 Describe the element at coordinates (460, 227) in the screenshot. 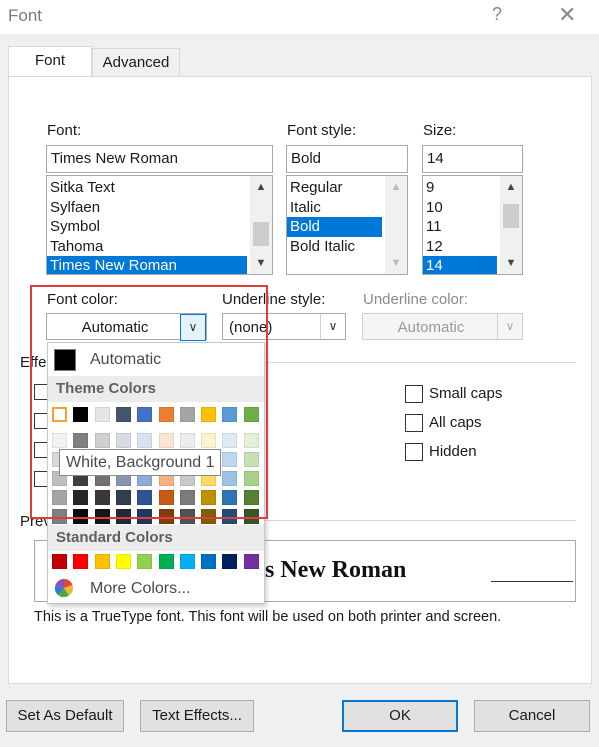

I see `list-item: 11` at that location.